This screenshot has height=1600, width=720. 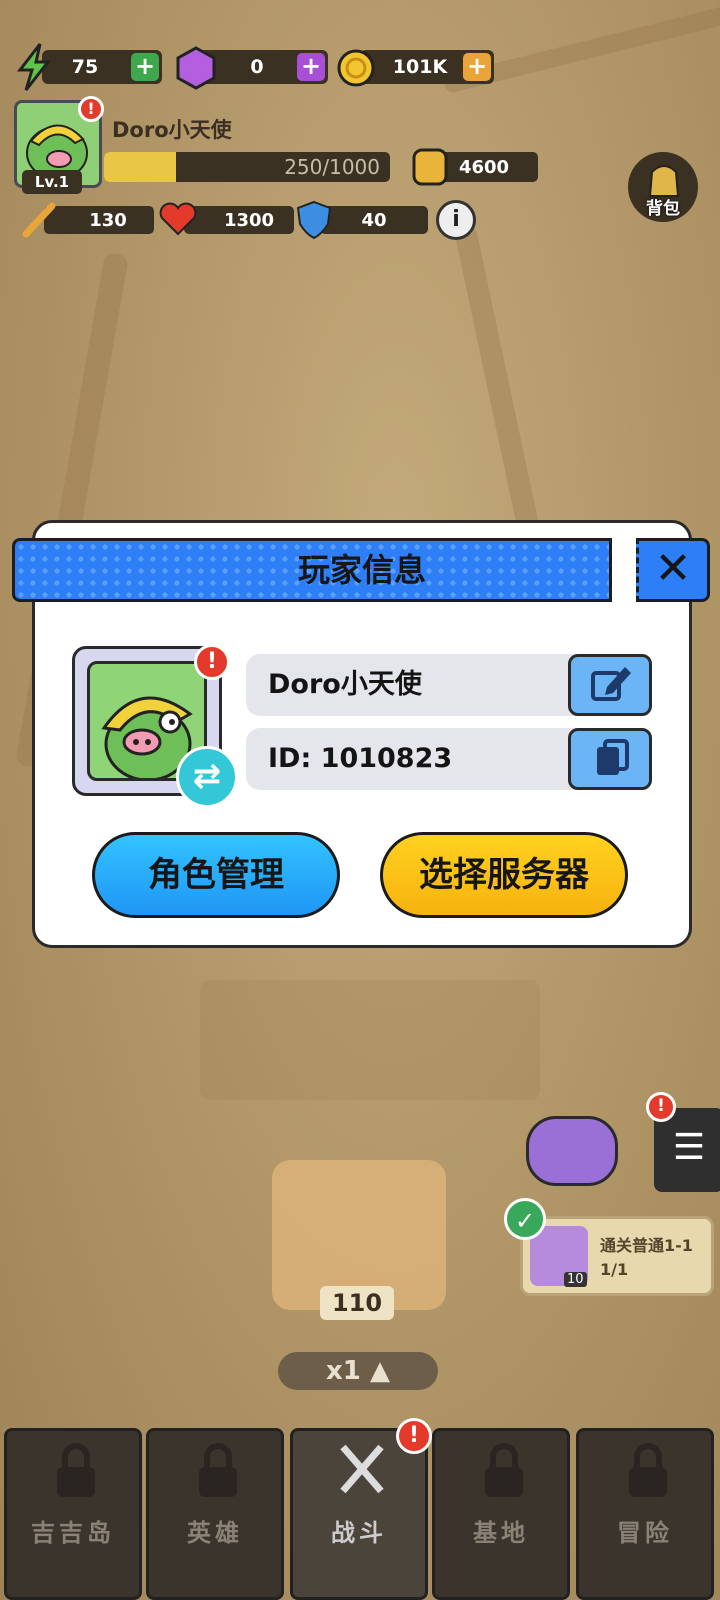 What do you see at coordinates (34, 67) in the screenshot?
I see `lightning-icon` at bounding box center [34, 67].